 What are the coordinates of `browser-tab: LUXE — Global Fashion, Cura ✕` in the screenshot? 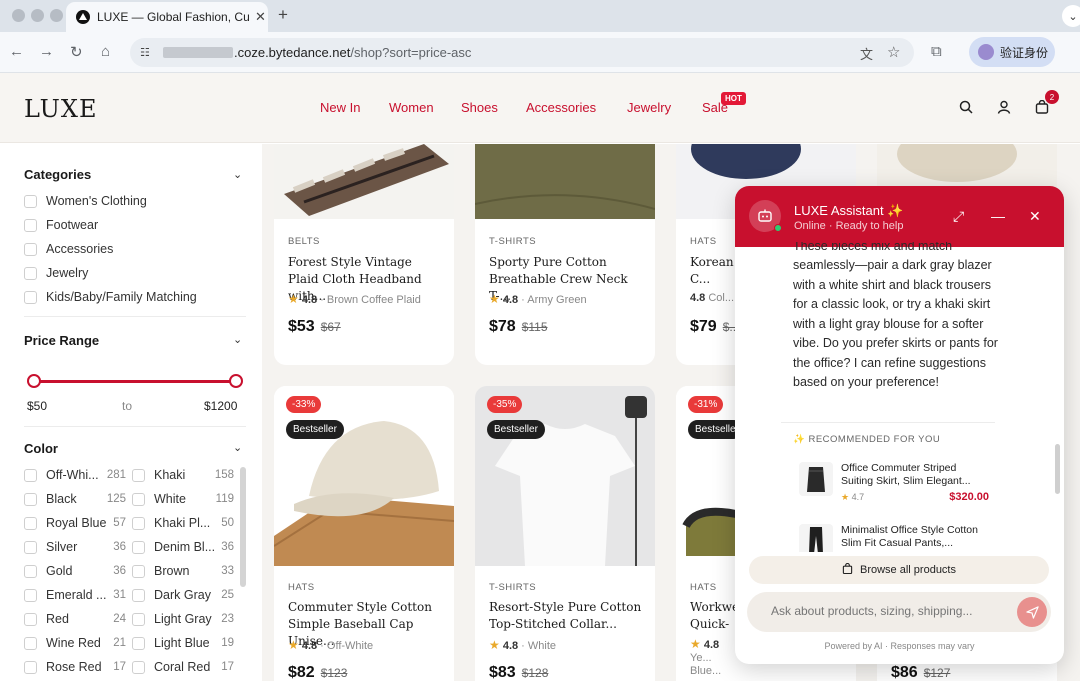 It's located at (167, 17).